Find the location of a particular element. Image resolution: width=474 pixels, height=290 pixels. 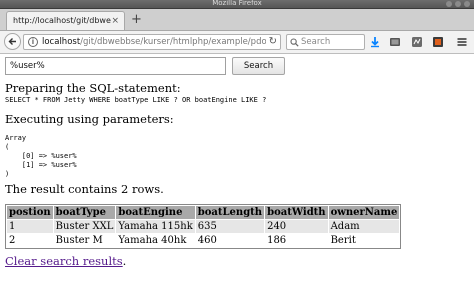

table-cell: 460 is located at coordinates (230, 240).